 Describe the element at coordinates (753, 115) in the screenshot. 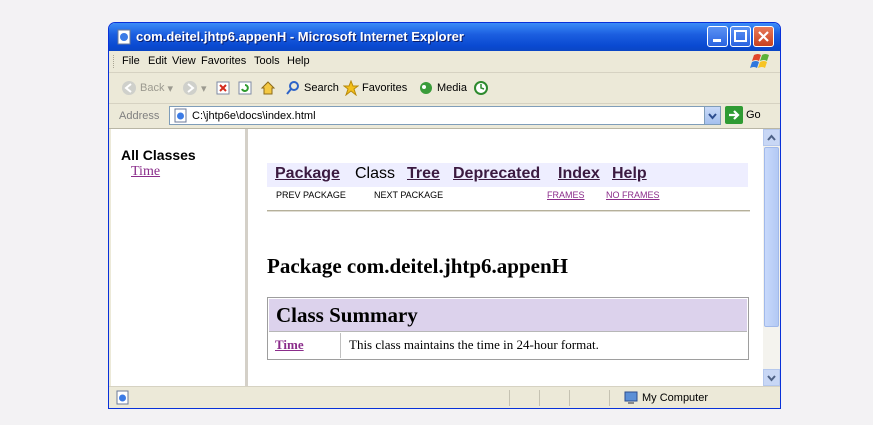

I see `go-label: Go` at that location.